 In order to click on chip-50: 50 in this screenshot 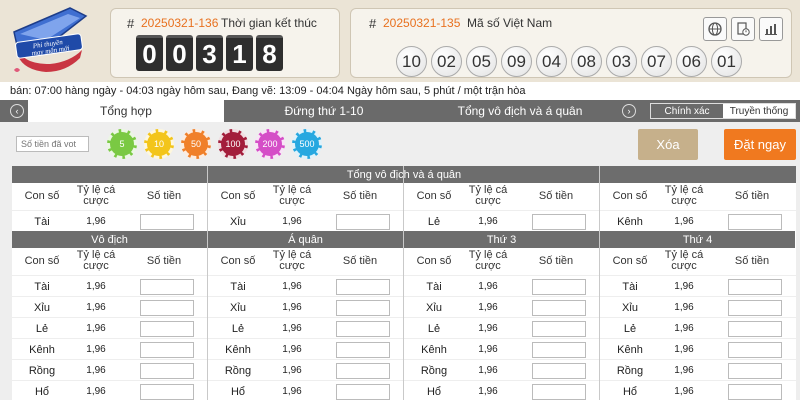, I will do `click(196, 144)`.